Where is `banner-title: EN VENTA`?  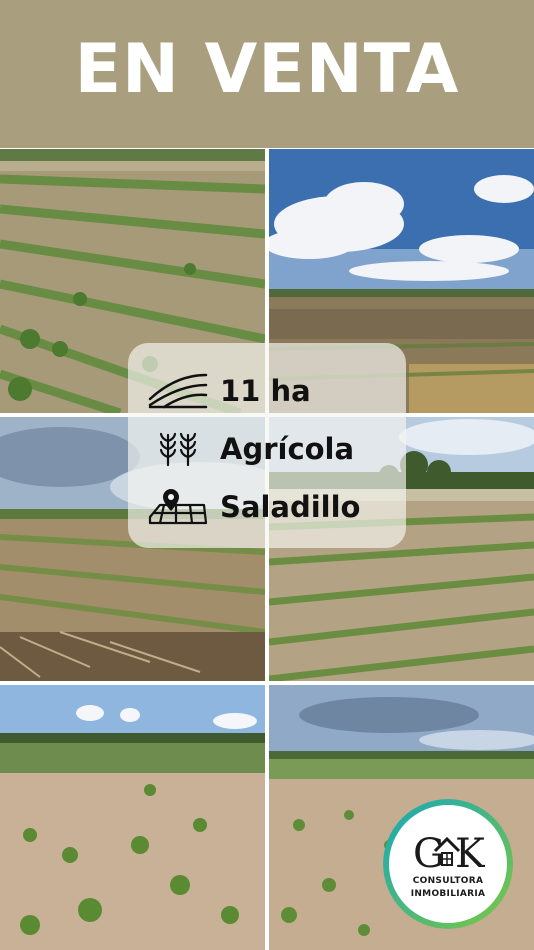 banner-title: EN VENTA is located at coordinates (267, 69).